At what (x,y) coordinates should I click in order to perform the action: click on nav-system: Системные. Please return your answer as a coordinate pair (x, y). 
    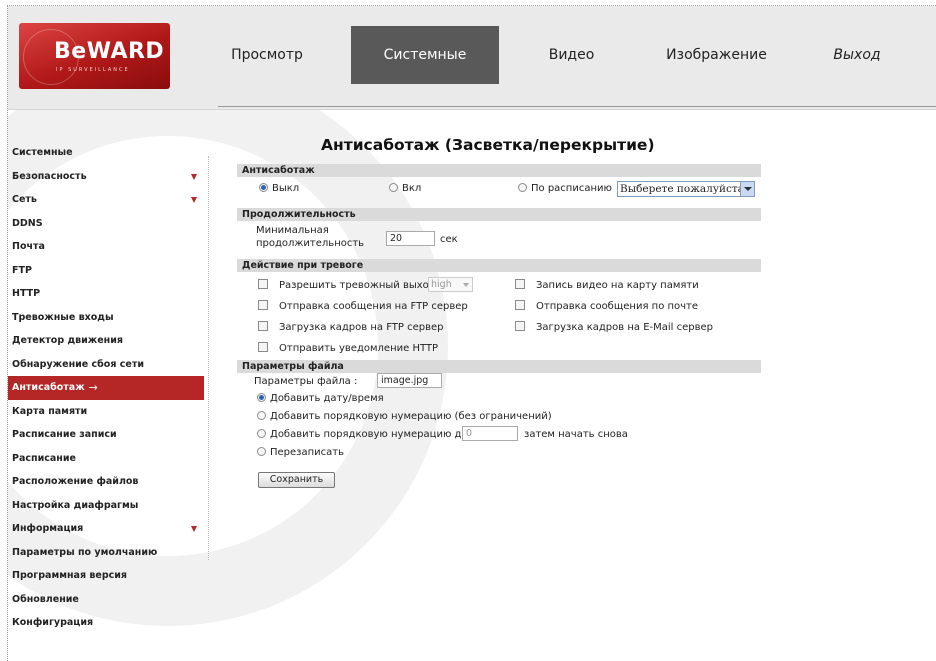
    Looking at the image, I should click on (425, 55).